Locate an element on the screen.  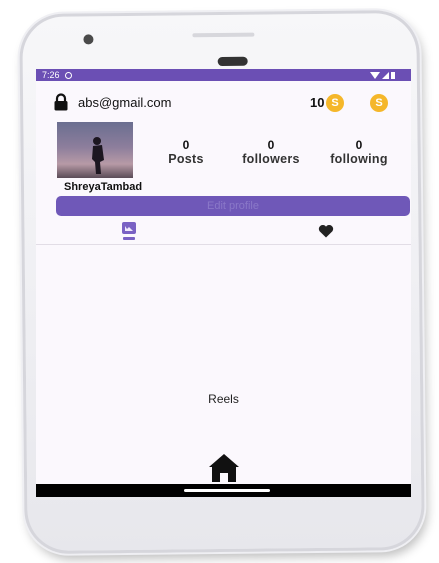
followers-stat: 0 followers is located at coordinates (271, 152).